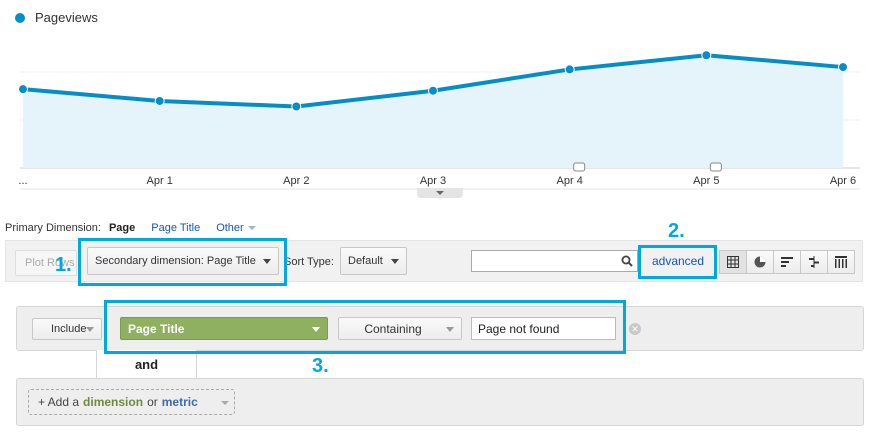  I want to click on annotation-number-3: 3., so click(320, 366).